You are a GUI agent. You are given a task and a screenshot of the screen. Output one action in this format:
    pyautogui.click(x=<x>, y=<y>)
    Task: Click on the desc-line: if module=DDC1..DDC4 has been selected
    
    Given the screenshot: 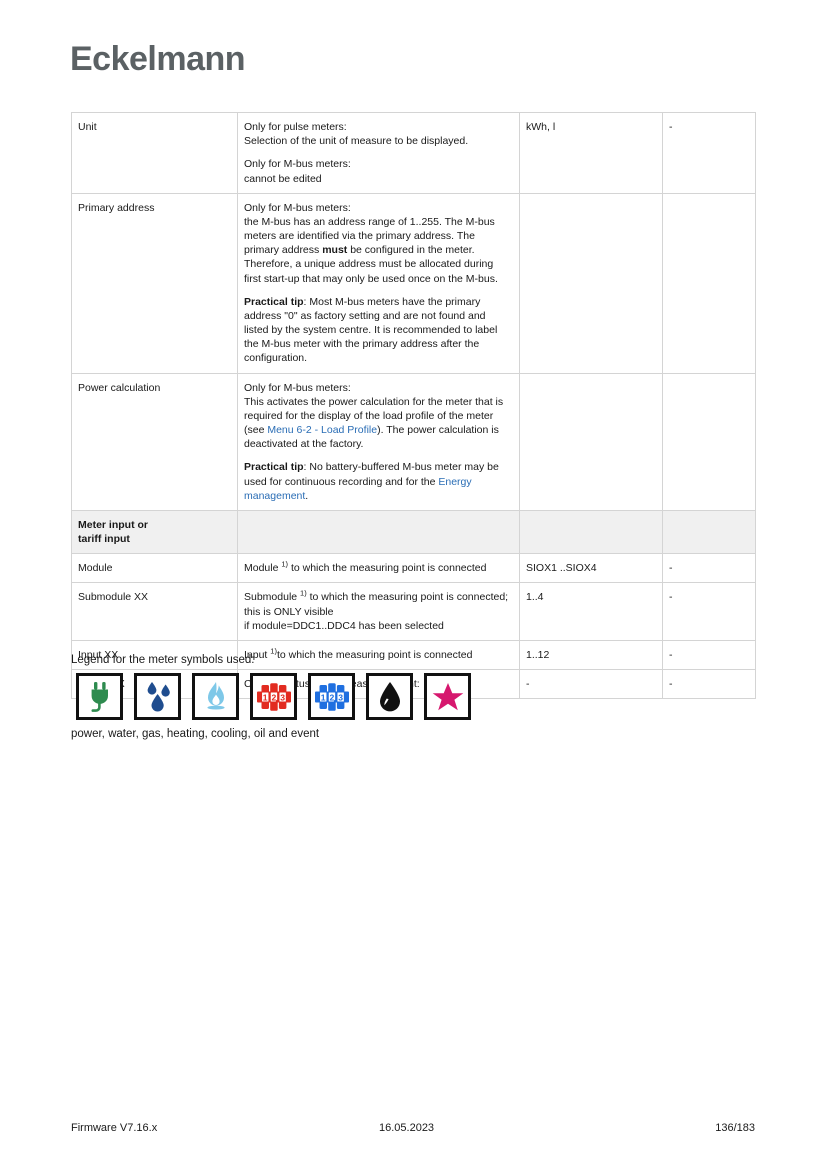 What is the action you would take?
    pyautogui.click(x=344, y=625)
    